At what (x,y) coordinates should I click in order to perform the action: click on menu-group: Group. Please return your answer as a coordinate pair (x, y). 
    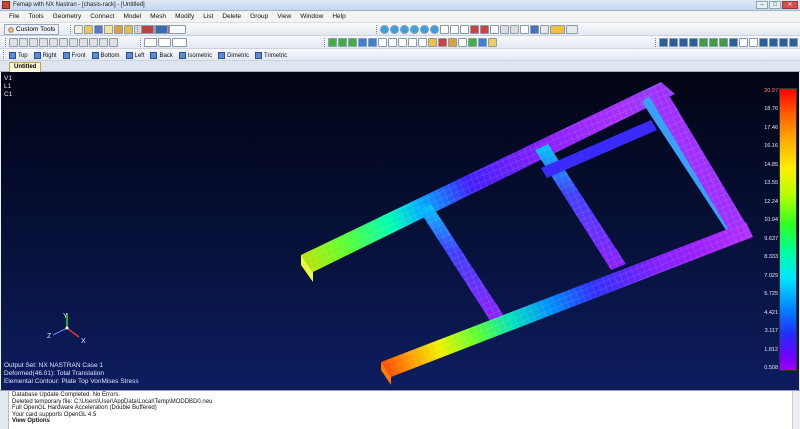
    Looking at the image, I should click on (259, 16).